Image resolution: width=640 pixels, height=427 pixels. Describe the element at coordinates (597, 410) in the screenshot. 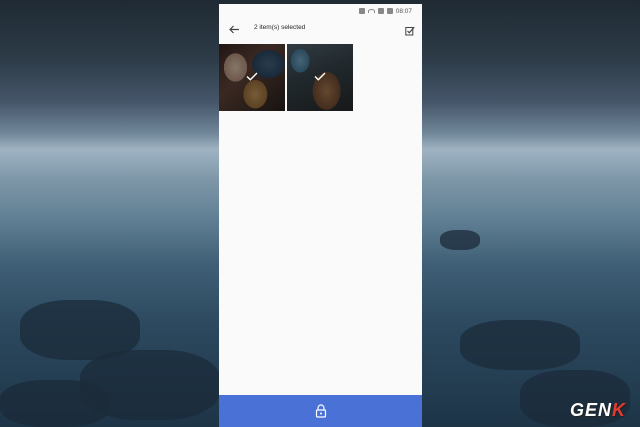

I see `watermark-logo: GENK` at that location.